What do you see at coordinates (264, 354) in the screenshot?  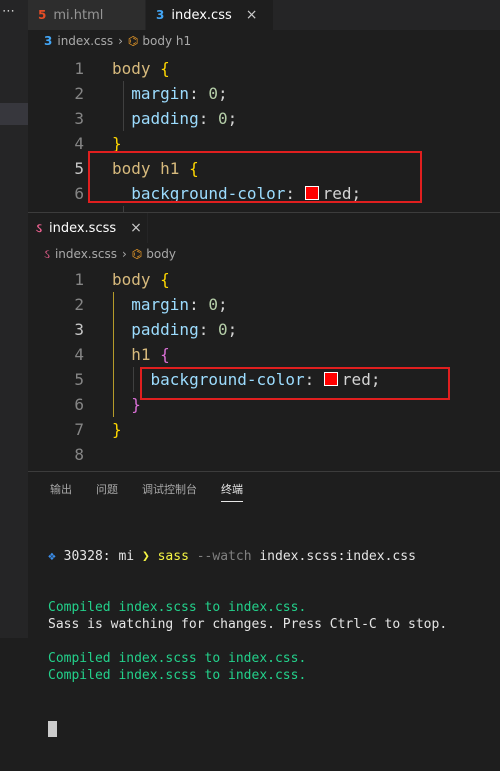 I see `code-line: 4 h1 {` at bounding box center [264, 354].